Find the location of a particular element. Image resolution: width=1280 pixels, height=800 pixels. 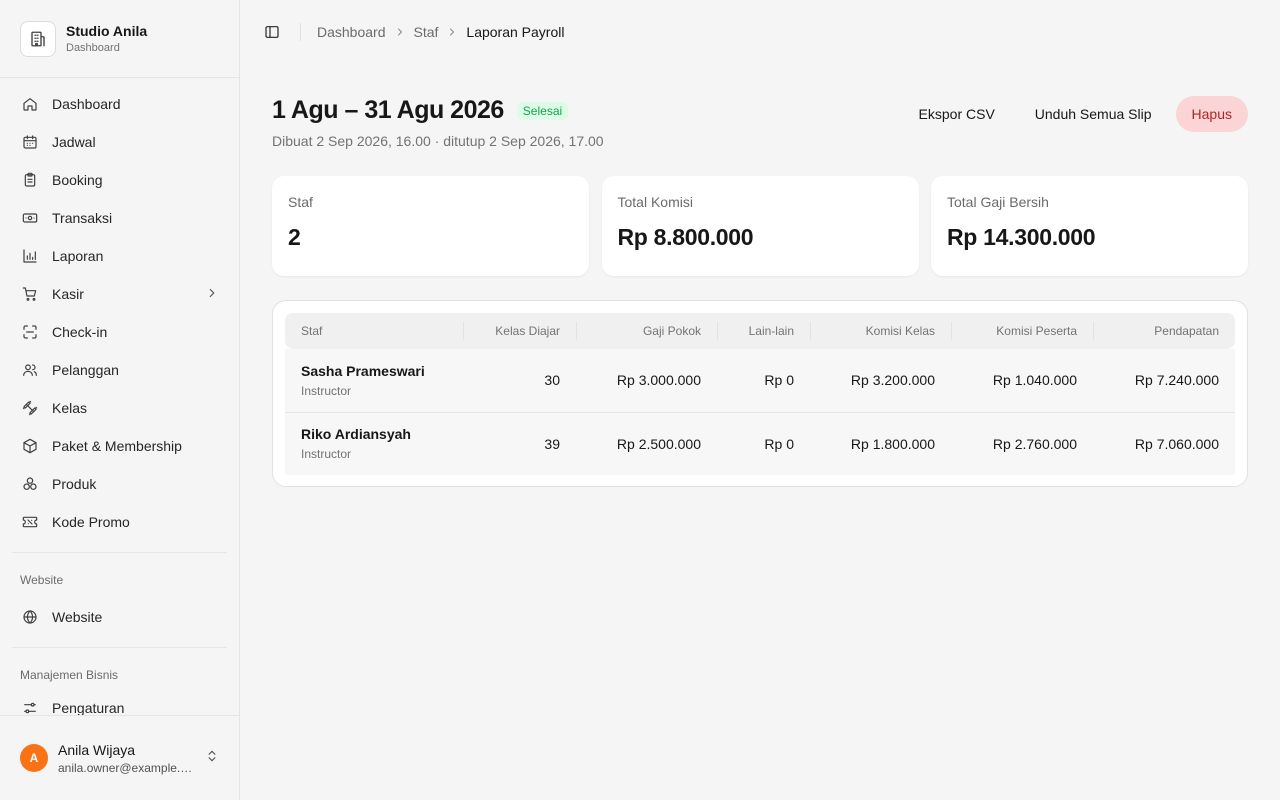

ticket-icon is located at coordinates (30, 522).